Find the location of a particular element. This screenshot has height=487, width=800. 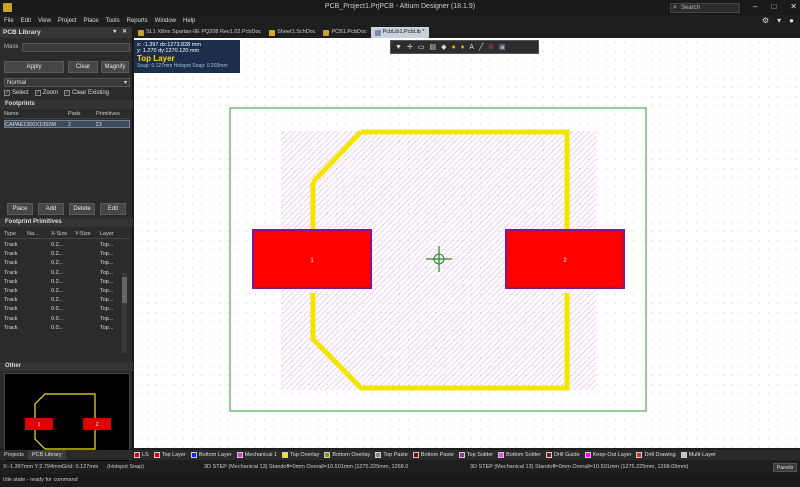

active-bar: ▼ ✛ ▭ ▤ ◆ ● ♦ A ╱ ⊘ ▣ is located at coordinates (464, 47).